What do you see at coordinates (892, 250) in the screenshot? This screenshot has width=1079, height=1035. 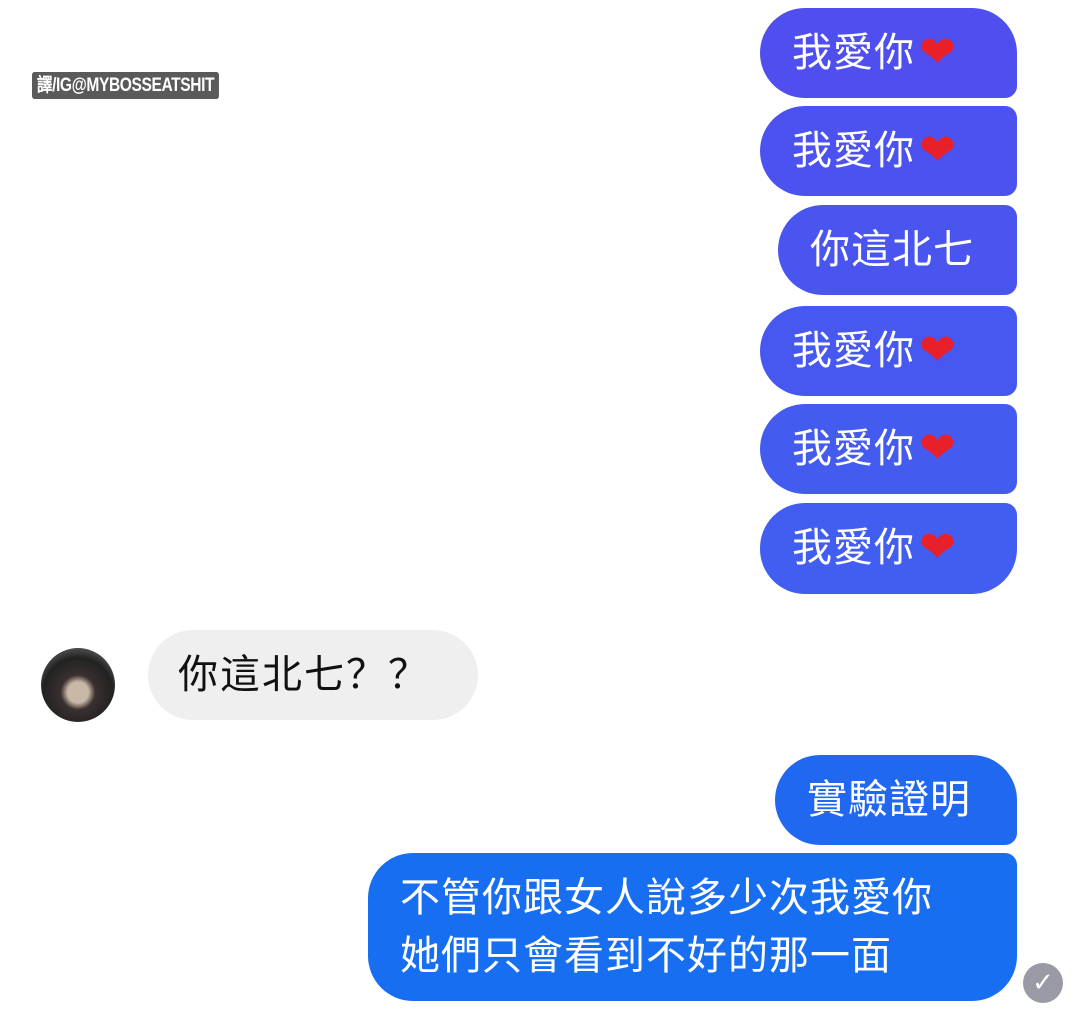 I see `message-text: 你這北七` at bounding box center [892, 250].